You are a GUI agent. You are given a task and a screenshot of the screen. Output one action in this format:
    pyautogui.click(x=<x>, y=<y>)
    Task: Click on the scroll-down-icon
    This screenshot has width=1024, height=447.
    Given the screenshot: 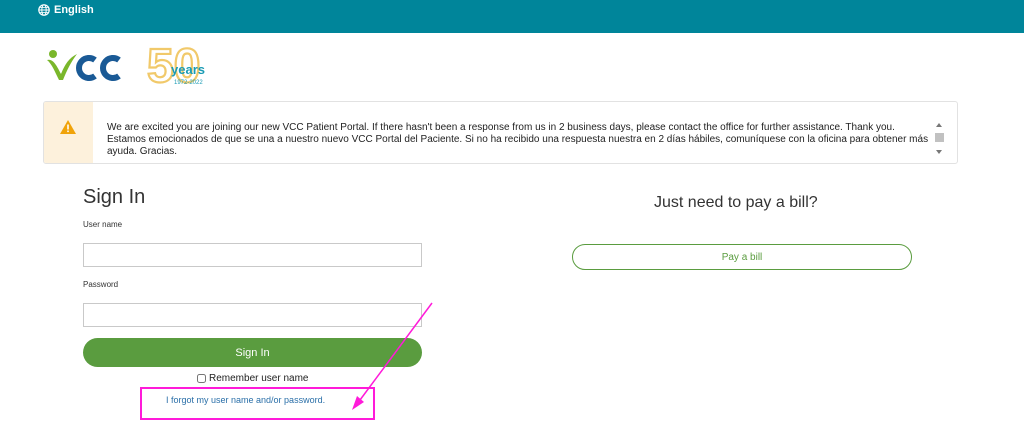 What is the action you would take?
    pyautogui.click(x=939, y=152)
    